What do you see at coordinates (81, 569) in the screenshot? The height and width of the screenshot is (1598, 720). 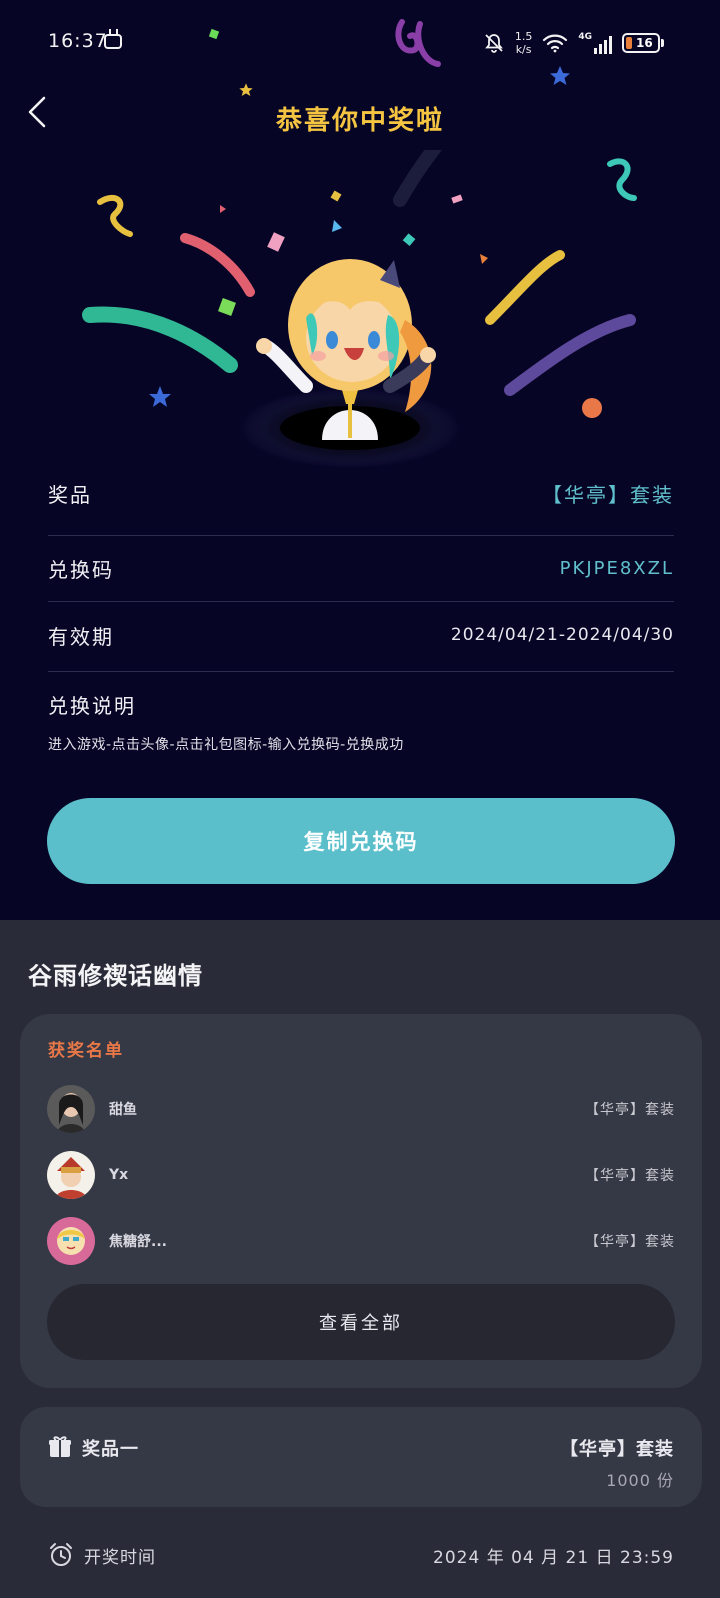 I see `code-label: 兑换码` at bounding box center [81, 569].